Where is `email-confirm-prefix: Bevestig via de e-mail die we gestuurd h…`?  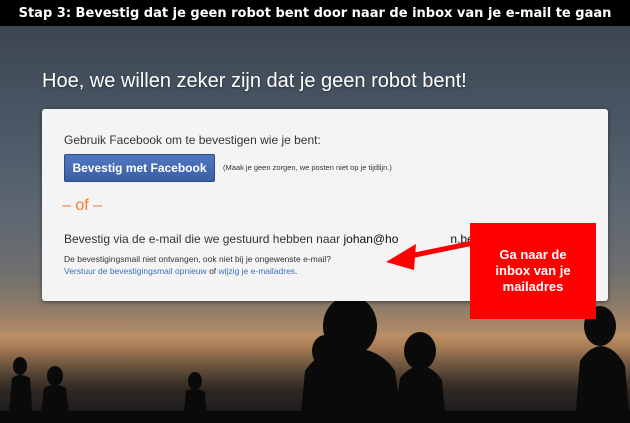 email-confirm-prefix: Bevestig via de e-mail die we gestuurd h… is located at coordinates (204, 239).